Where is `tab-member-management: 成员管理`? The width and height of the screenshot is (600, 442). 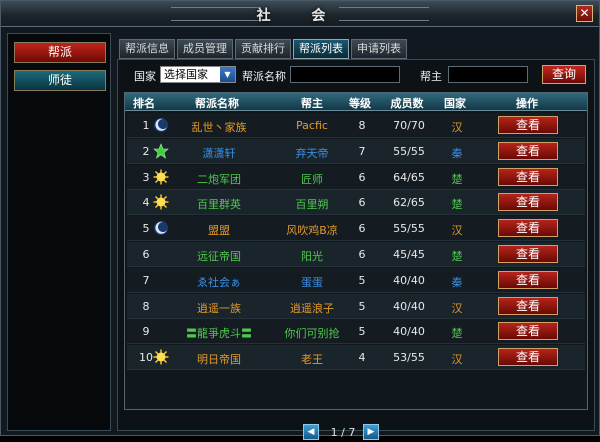 tab-member-management: 成员管理 is located at coordinates (205, 49).